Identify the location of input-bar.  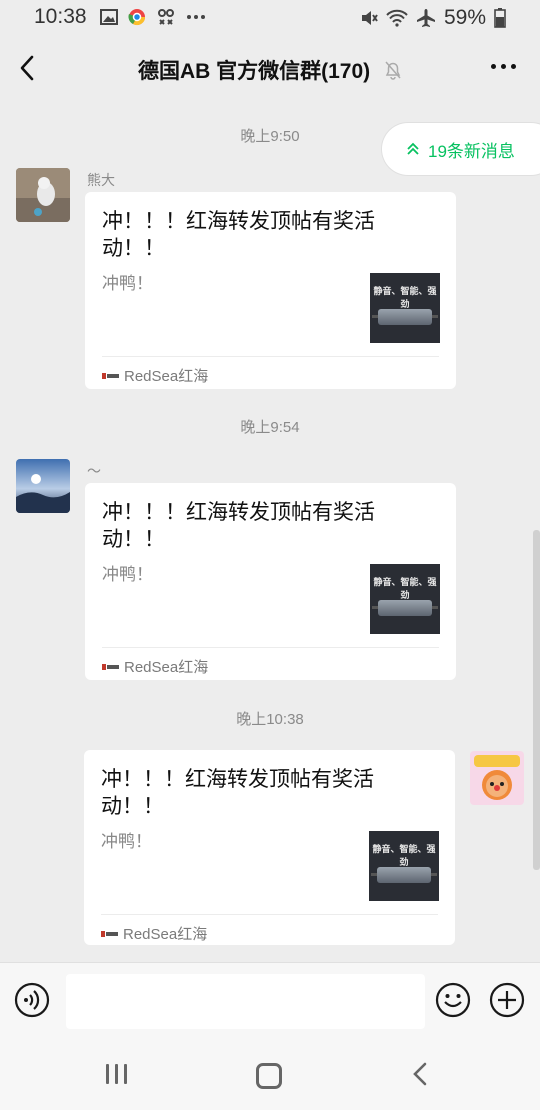
(270, 998).